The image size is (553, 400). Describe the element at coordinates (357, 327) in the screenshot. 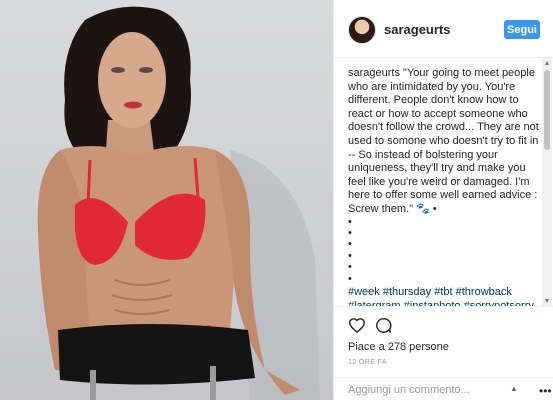

I see `heart-icon` at that location.